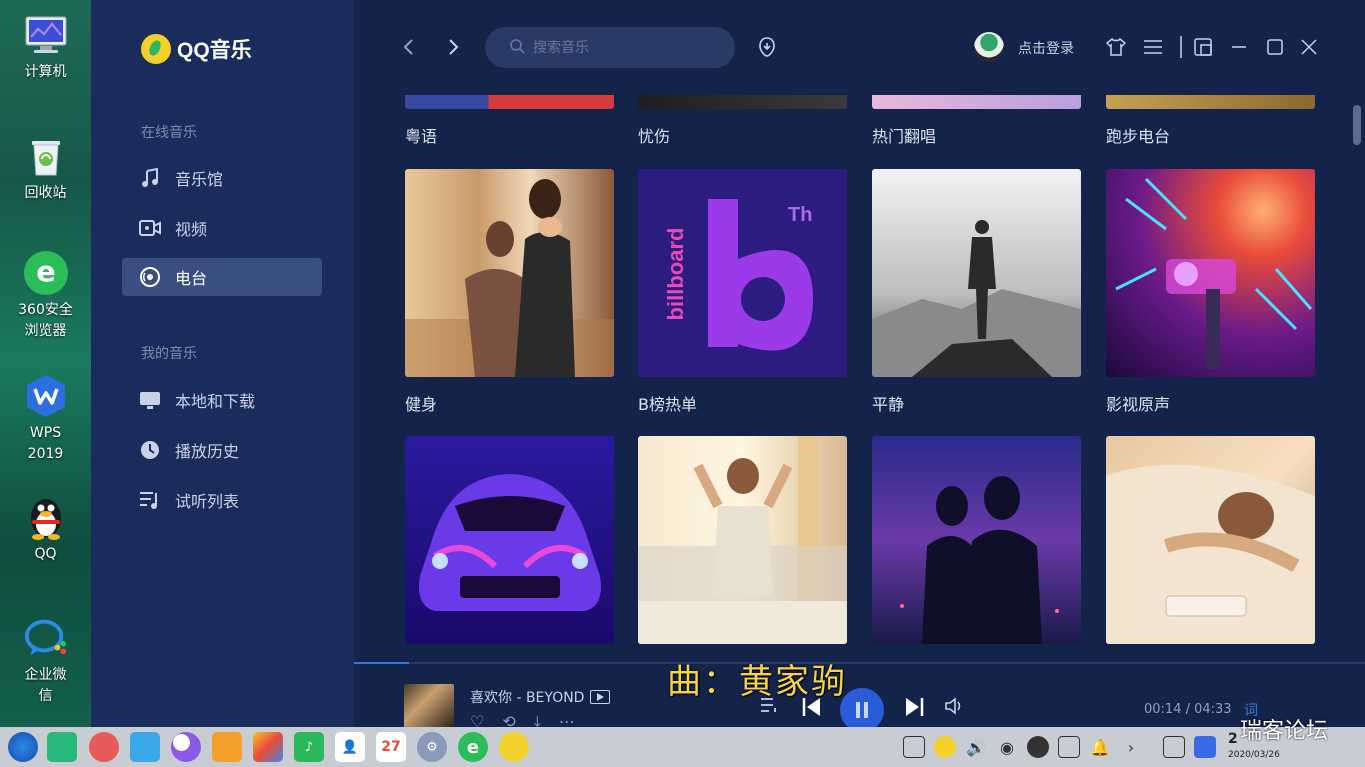 Image resolution: width=1365 pixels, height=767 pixels. I want to click on card-car, so click(509, 540).